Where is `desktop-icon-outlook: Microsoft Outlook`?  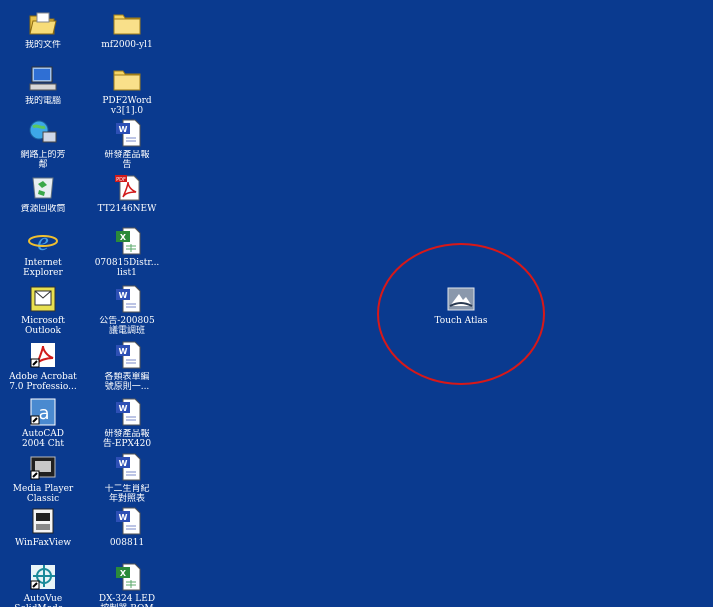 desktop-icon-outlook: Microsoft Outlook is located at coordinates (43, 313).